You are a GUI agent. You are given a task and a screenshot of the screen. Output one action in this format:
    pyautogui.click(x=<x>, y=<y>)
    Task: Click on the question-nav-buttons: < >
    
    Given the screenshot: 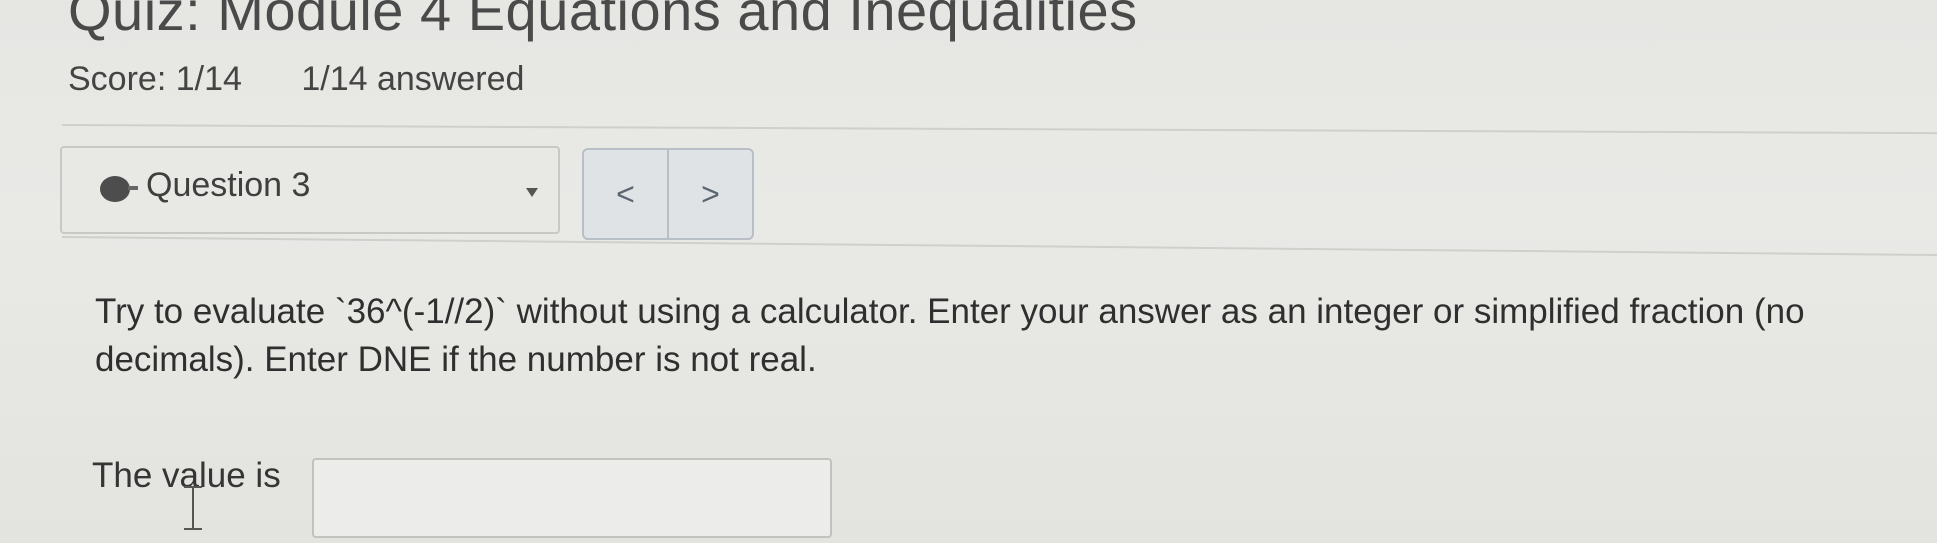 What is the action you would take?
    pyautogui.click(x=668, y=194)
    